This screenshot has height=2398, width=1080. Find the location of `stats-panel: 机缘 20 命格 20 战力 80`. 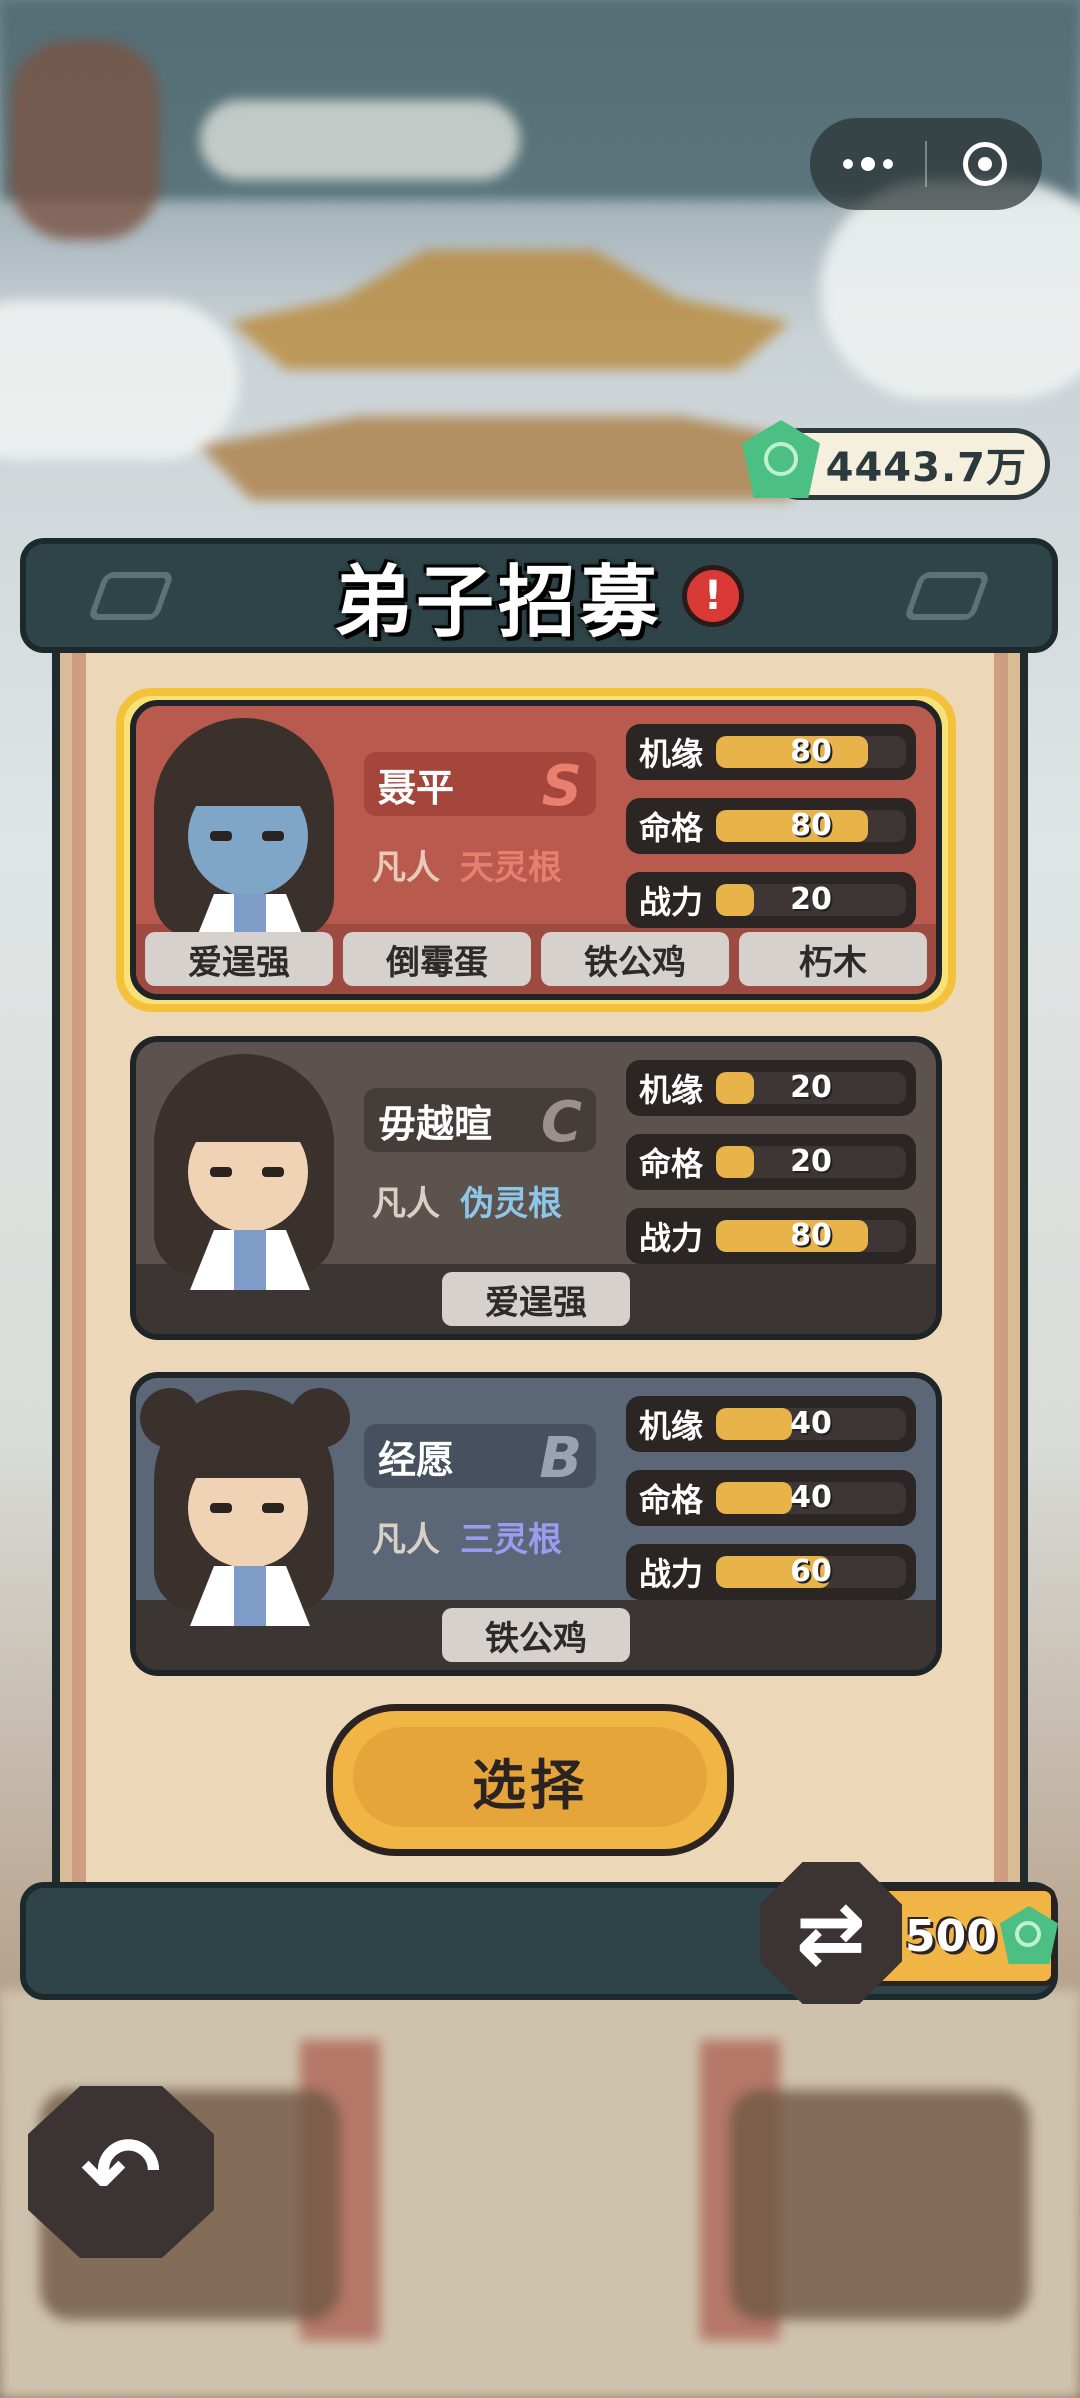

stats-panel: 机缘 20 命格 20 战力 80 is located at coordinates (771, 1171).